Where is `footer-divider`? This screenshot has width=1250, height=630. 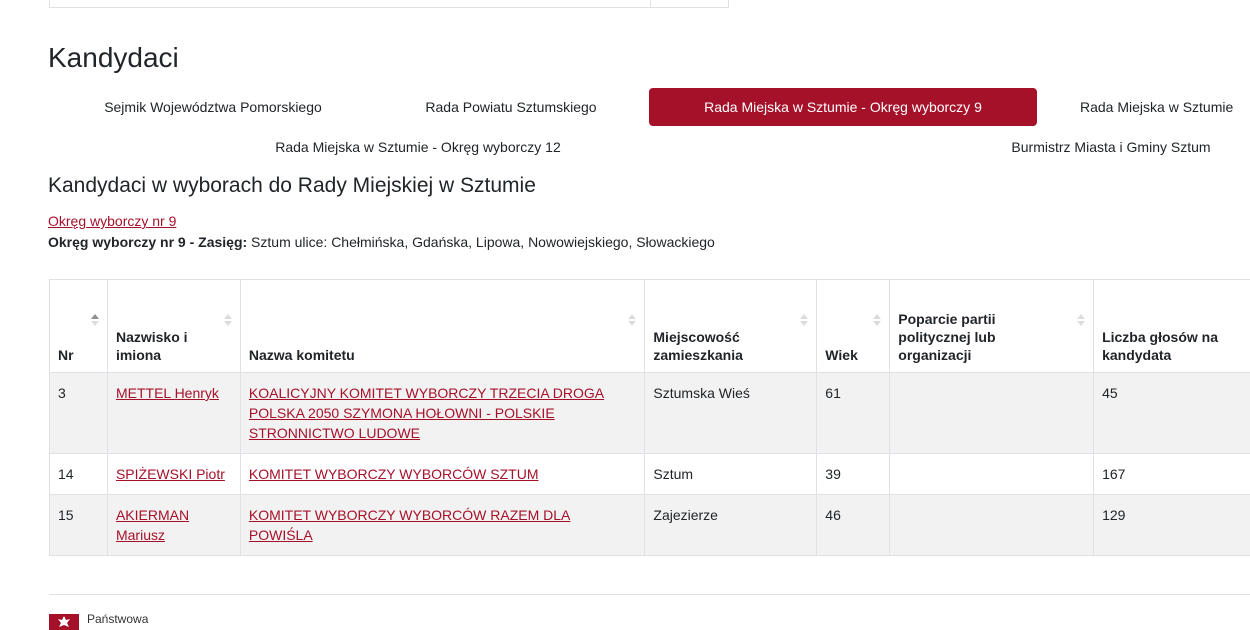
footer-divider is located at coordinates (649, 594).